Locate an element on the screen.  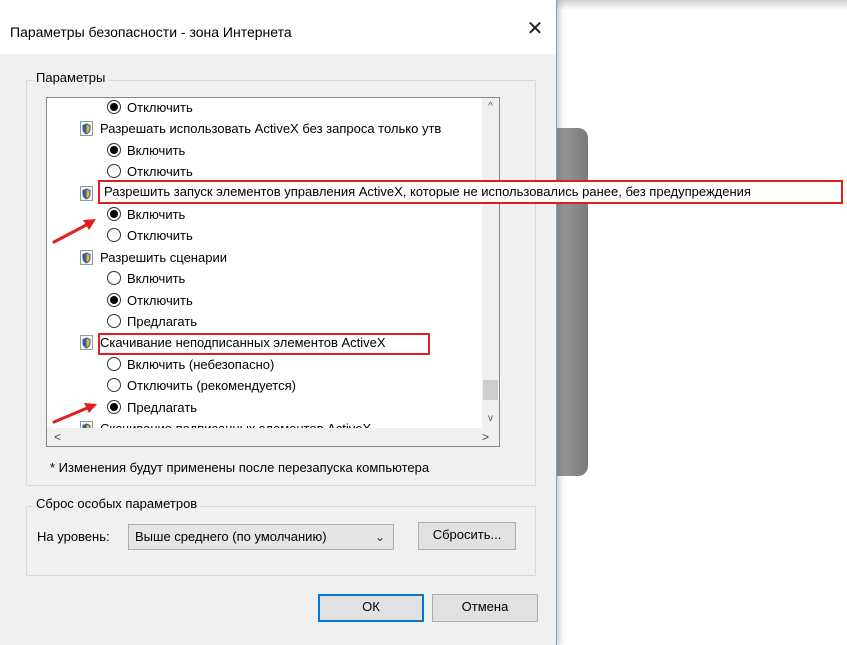
vertical-scrollbar: ^ v is located at coordinates (490, 263).